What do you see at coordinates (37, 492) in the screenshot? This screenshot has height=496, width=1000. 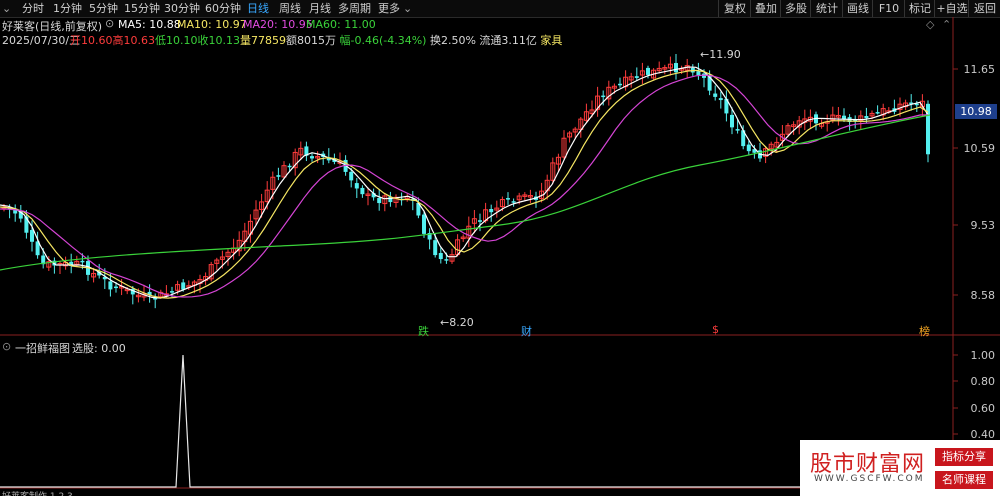 I see `bottom-panel-title: 好莱客制作 1.2.3` at bounding box center [37, 492].